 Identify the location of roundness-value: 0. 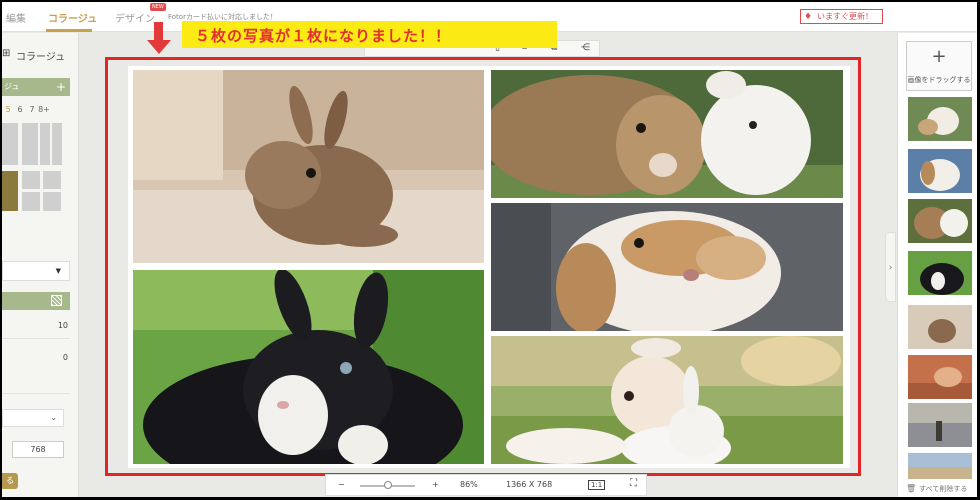
(65, 357).